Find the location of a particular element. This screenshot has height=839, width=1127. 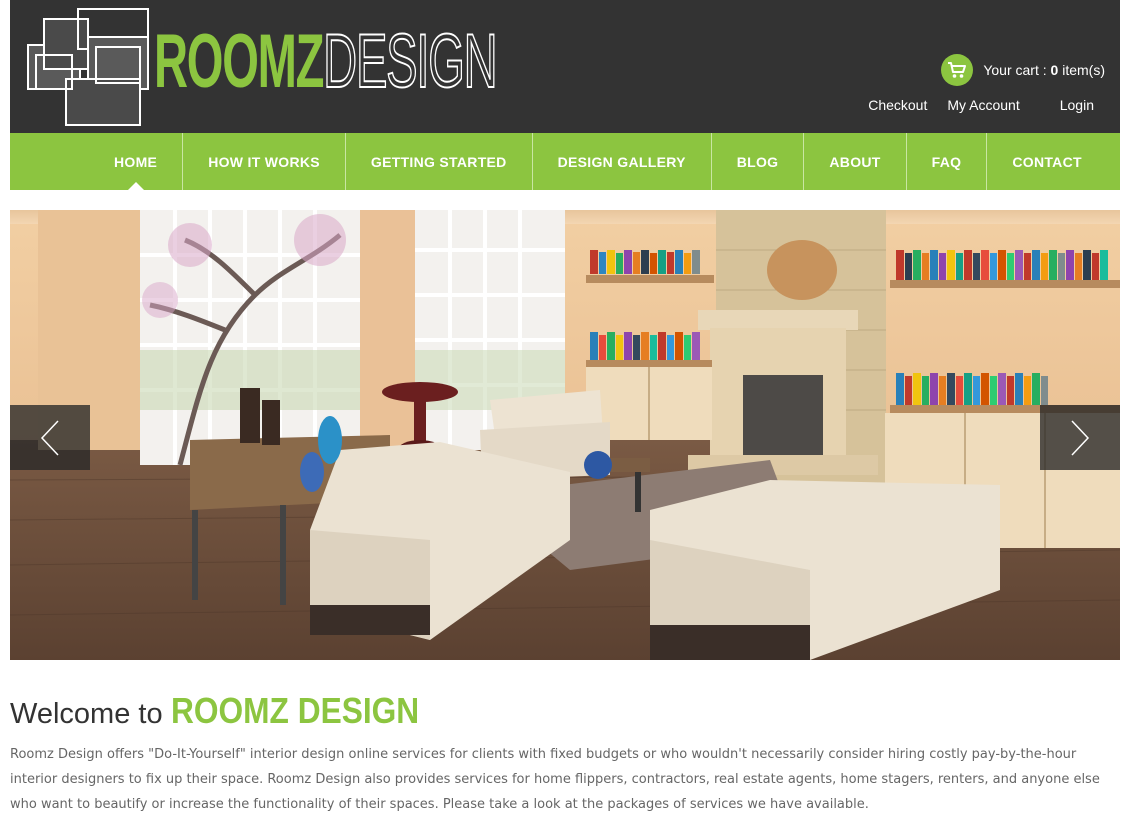

nav-item-contact: CONTACT is located at coordinates (1047, 161).